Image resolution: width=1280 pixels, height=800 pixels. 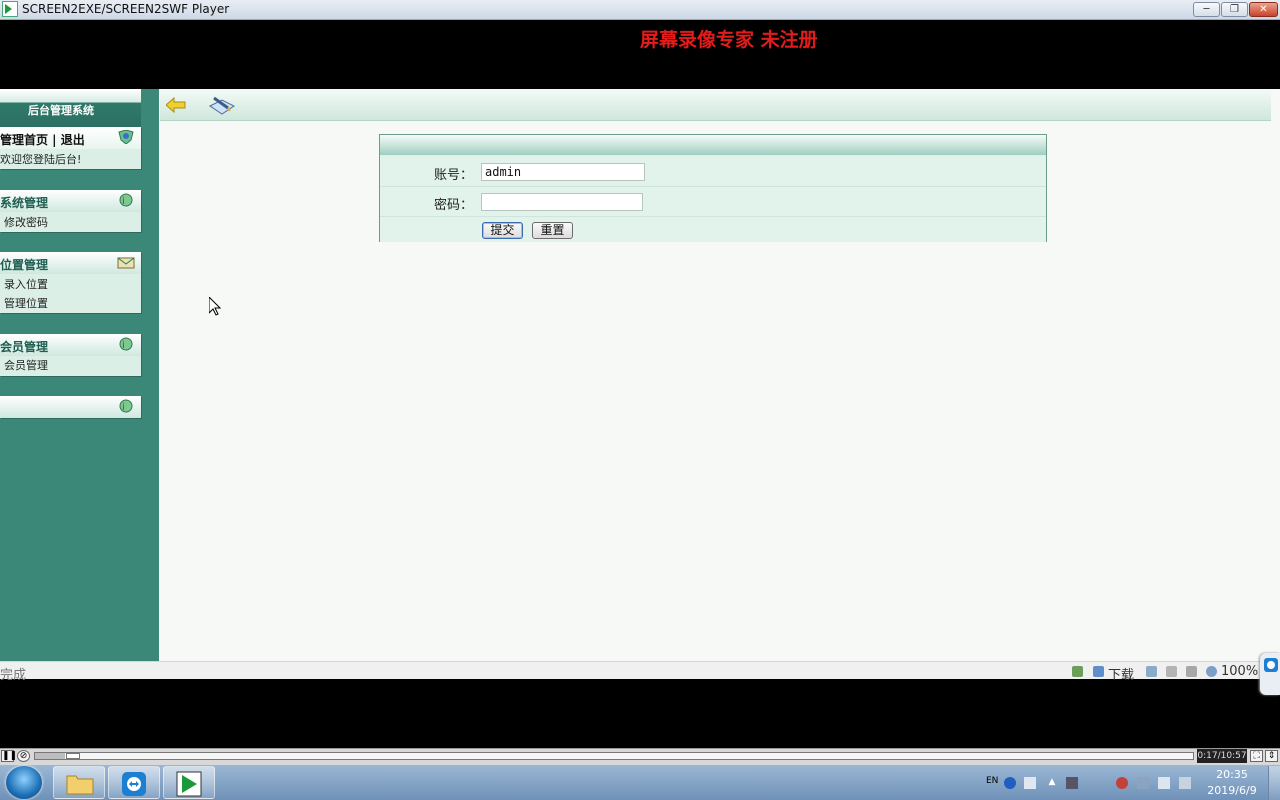 What do you see at coordinates (1263, 9) in the screenshot?
I see `close-button: ✕` at bounding box center [1263, 9].